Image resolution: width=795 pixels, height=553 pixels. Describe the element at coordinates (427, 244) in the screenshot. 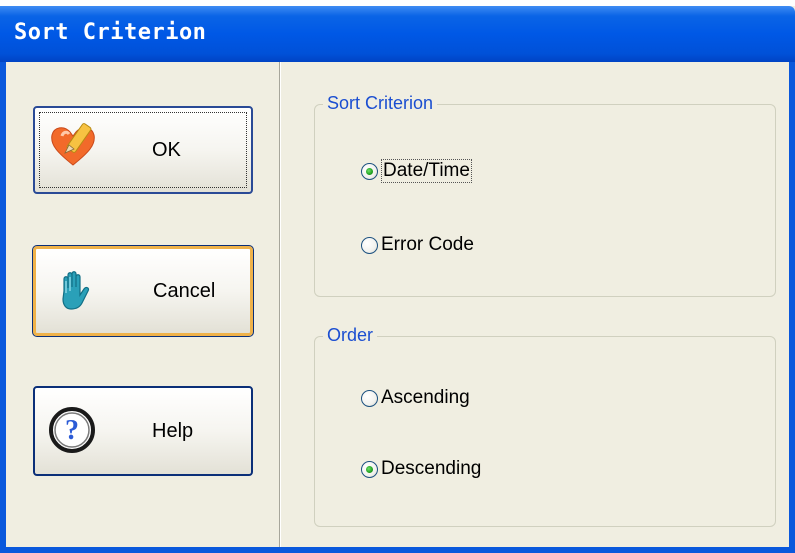

I see `error-code-label: Error Code` at that location.